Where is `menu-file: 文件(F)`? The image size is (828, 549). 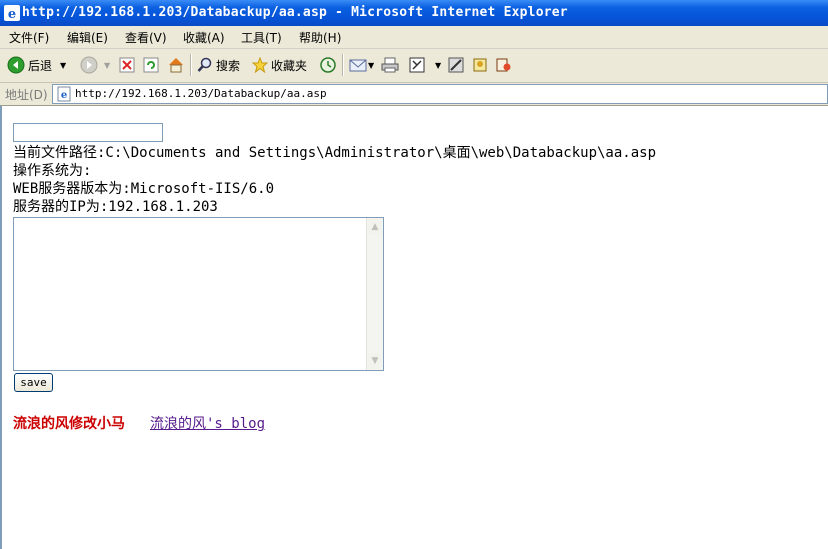 menu-file: 文件(F) is located at coordinates (29, 37).